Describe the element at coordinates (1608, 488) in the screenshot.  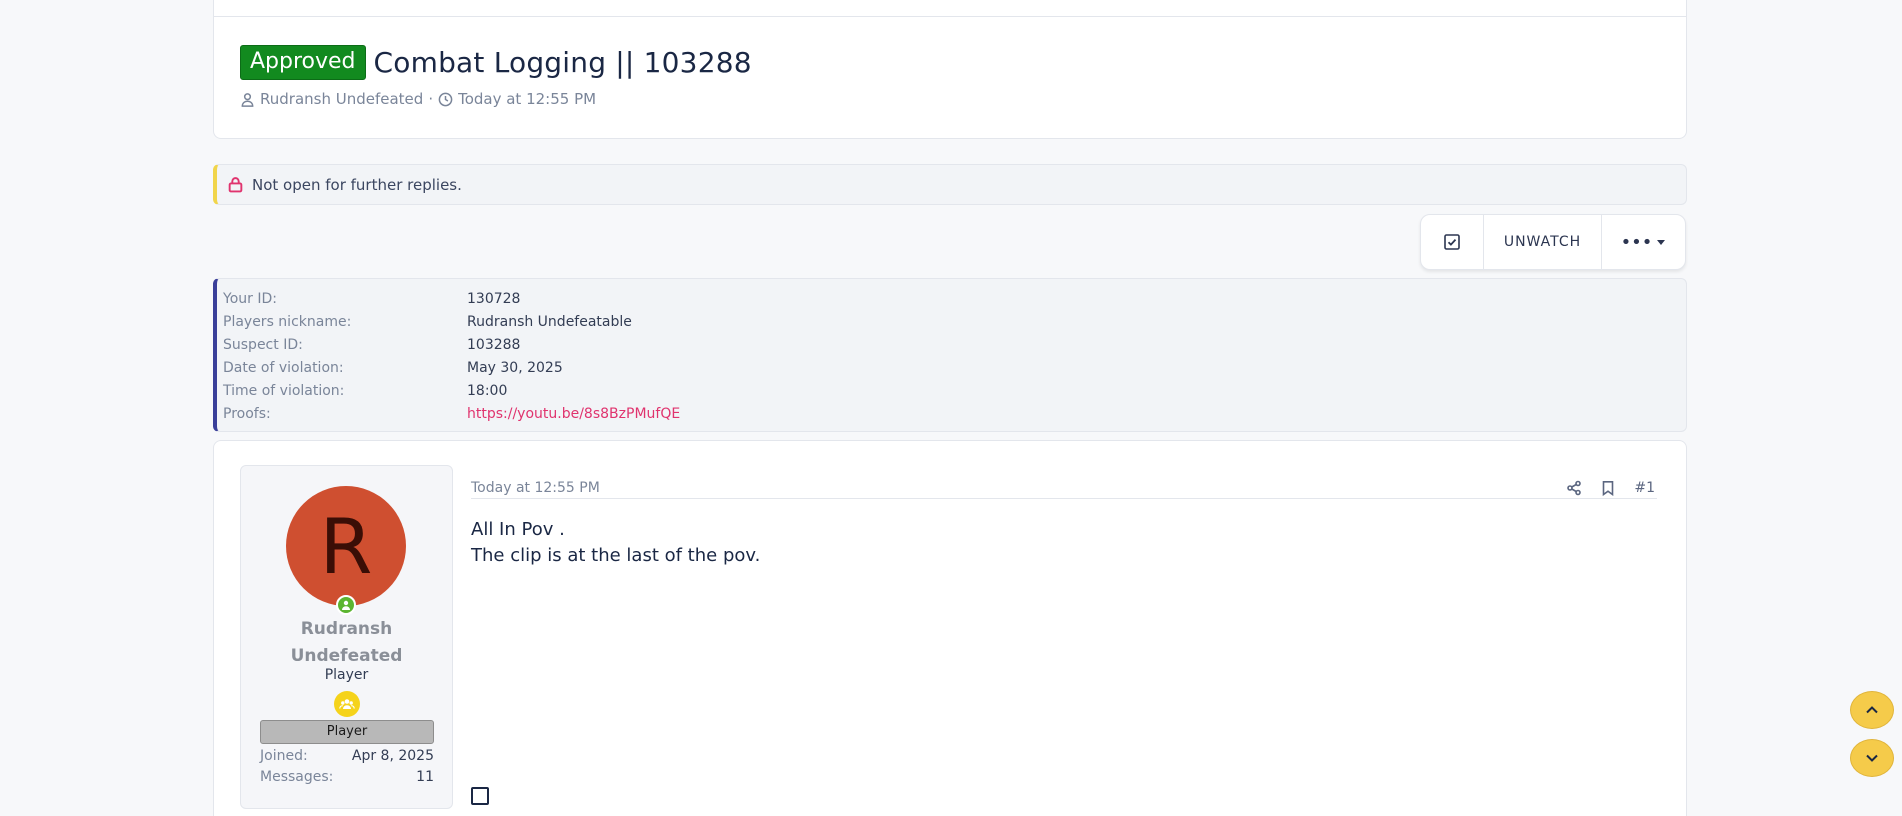
I see `bookmark-icon` at that location.